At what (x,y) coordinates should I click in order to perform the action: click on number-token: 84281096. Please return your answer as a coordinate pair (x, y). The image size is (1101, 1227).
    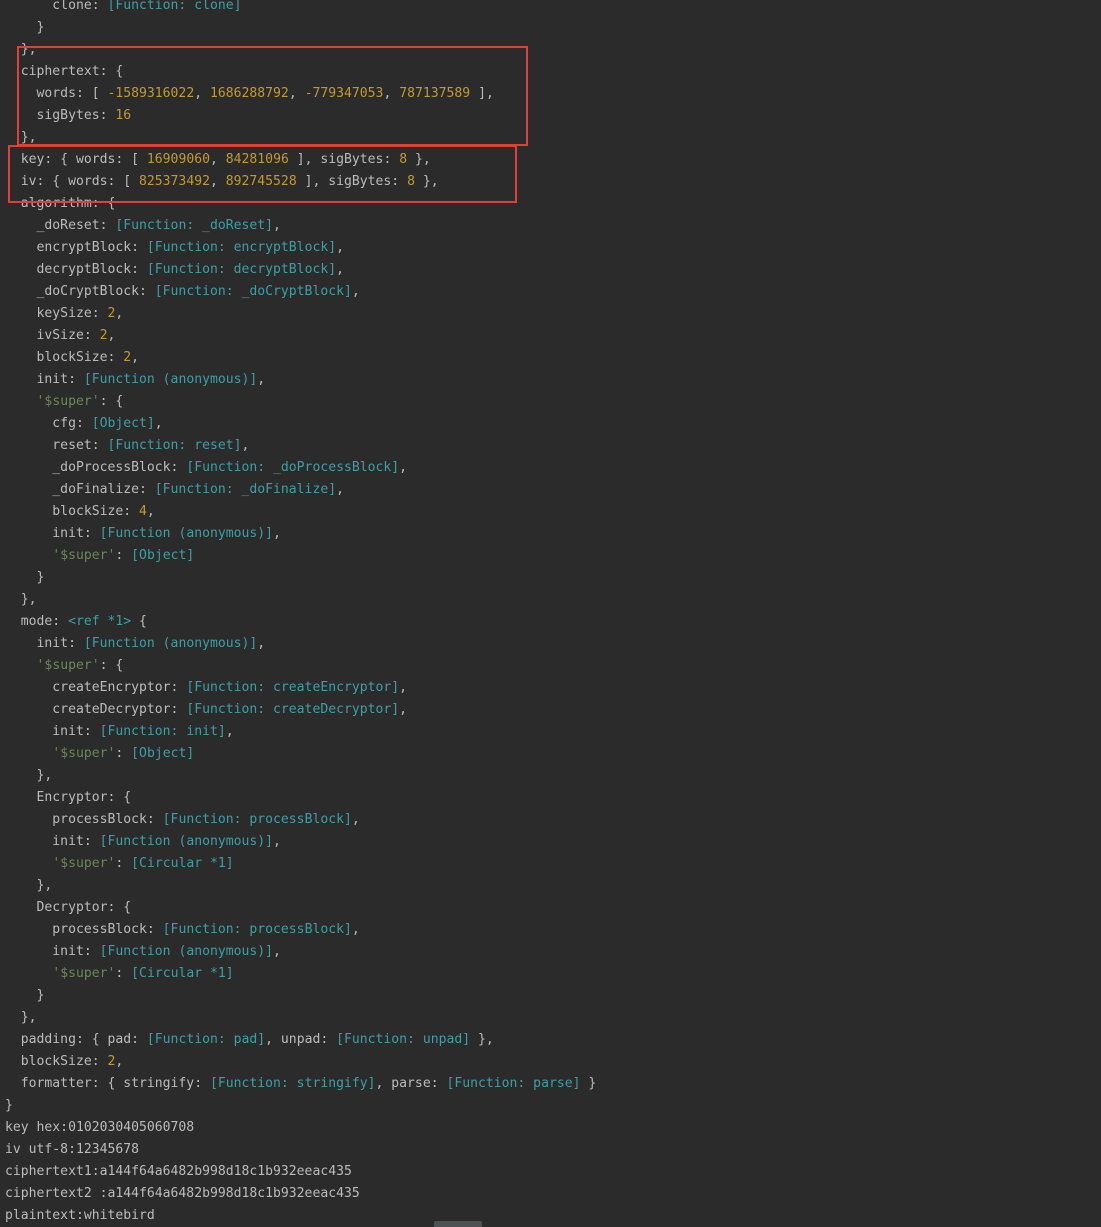
    Looking at the image, I should click on (257, 159).